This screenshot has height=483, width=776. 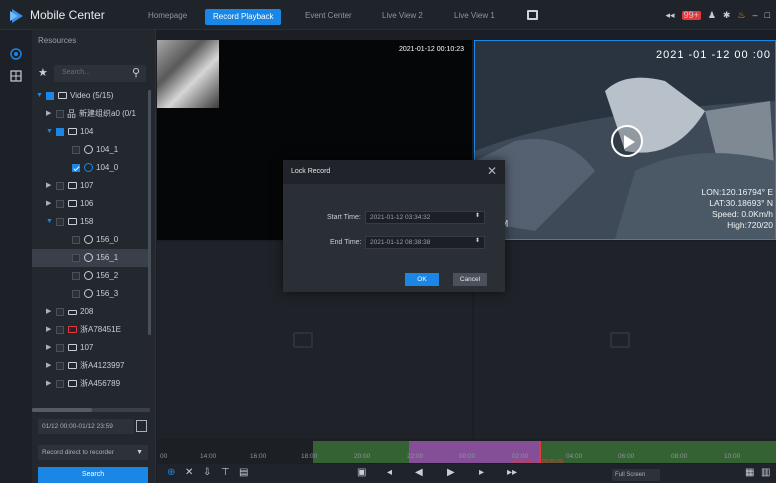 What do you see at coordinates (91, 204) in the screenshot?
I see `tree-row: ▶ 106` at bounding box center [91, 204].